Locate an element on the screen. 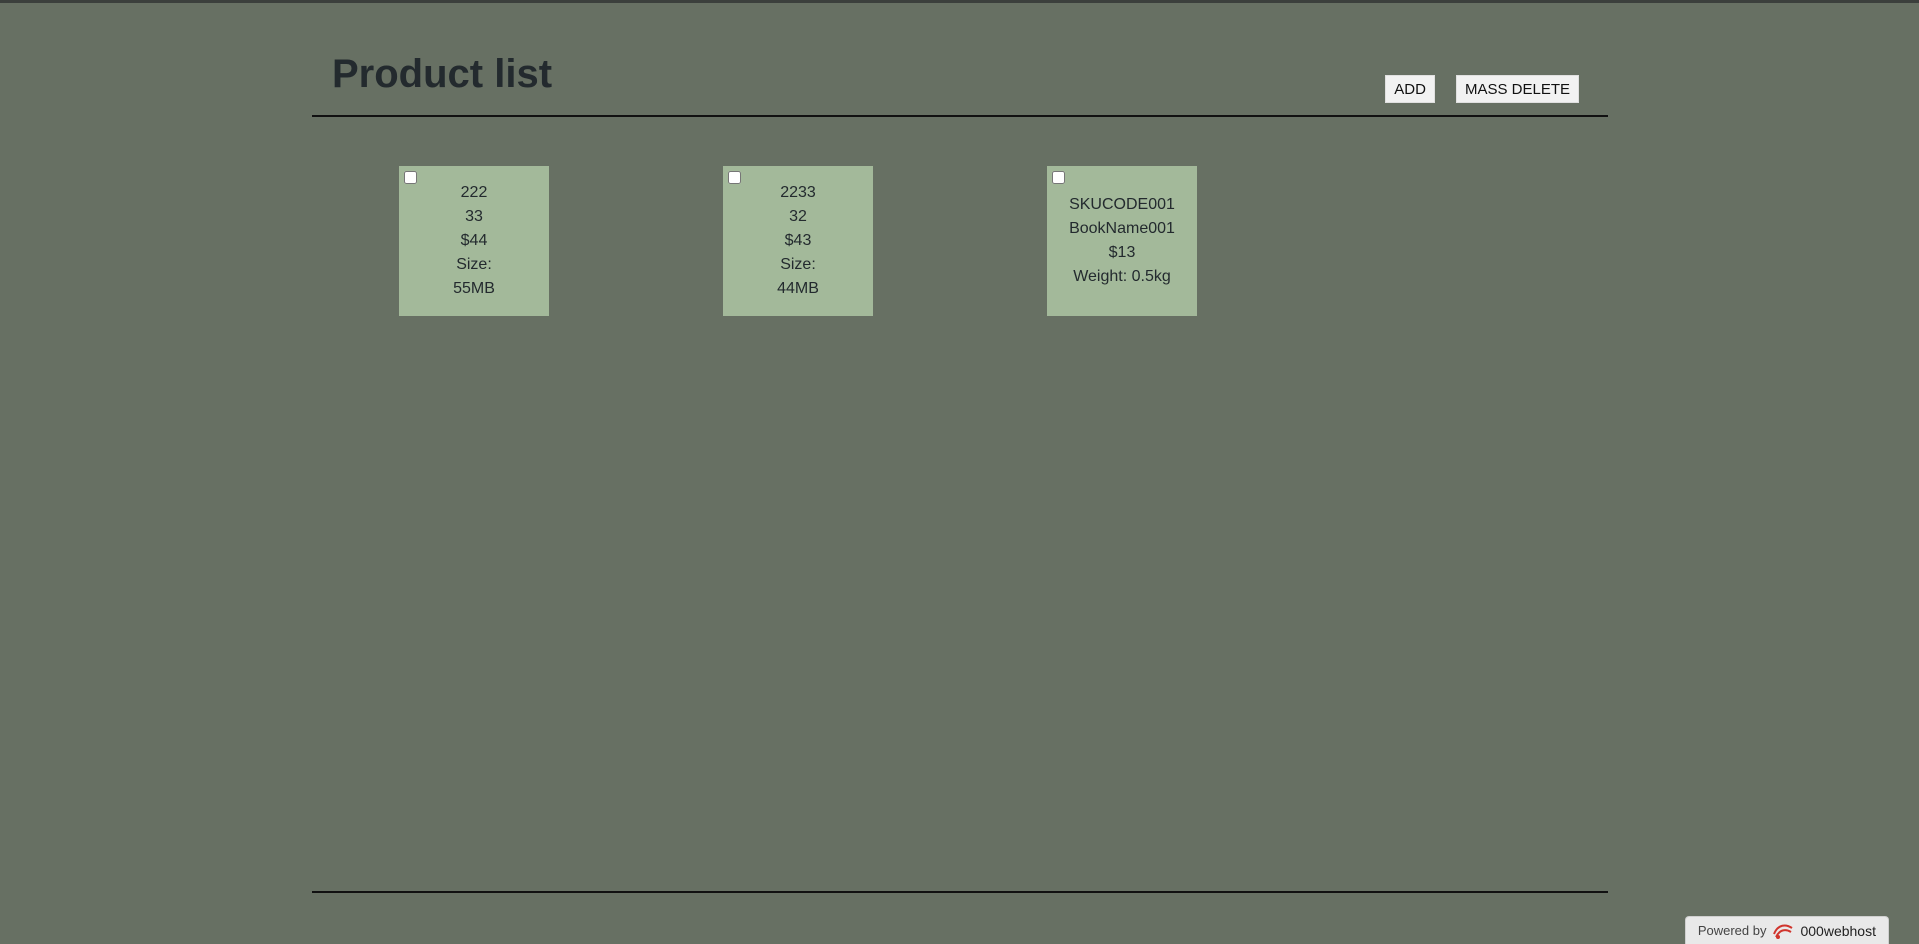  product-attribute: Weight: 0.5kg is located at coordinates (1122, 276).